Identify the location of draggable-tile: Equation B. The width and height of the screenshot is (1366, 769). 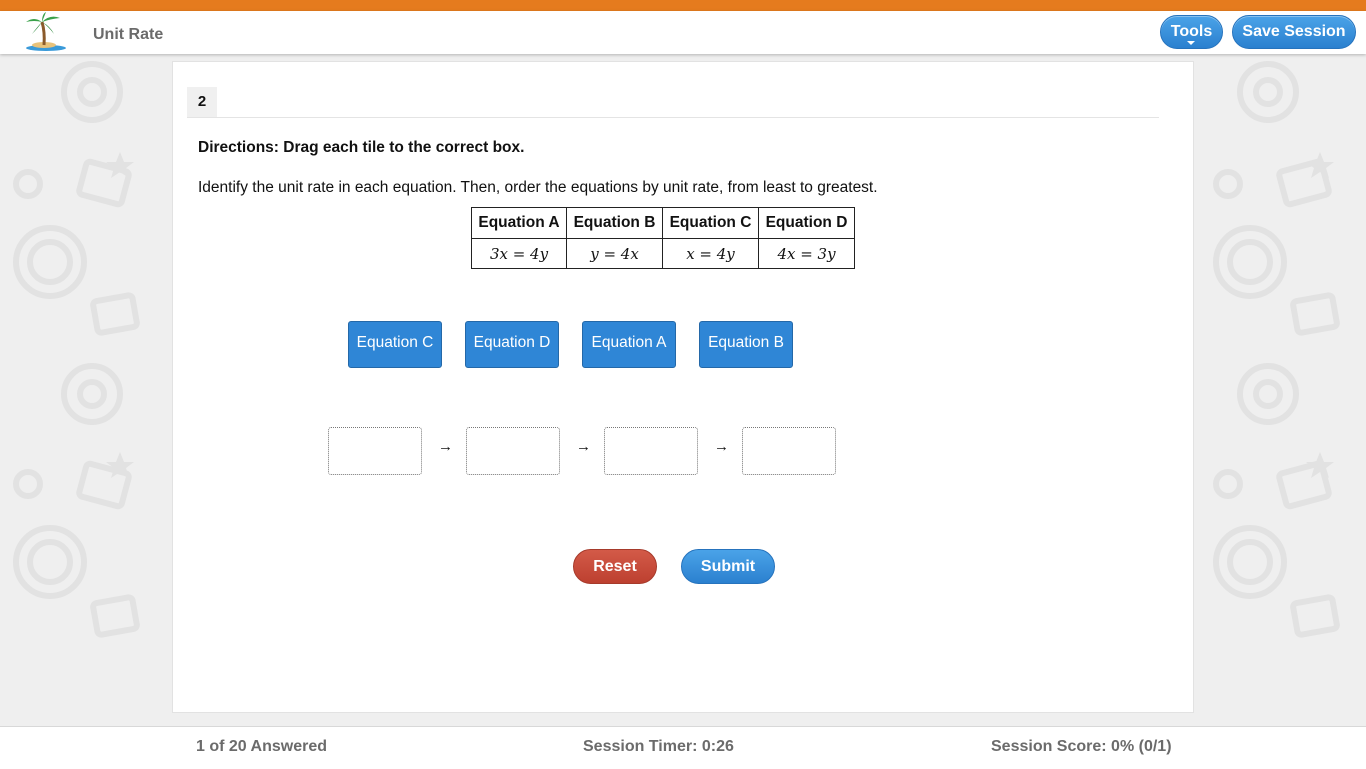
(746, 344).